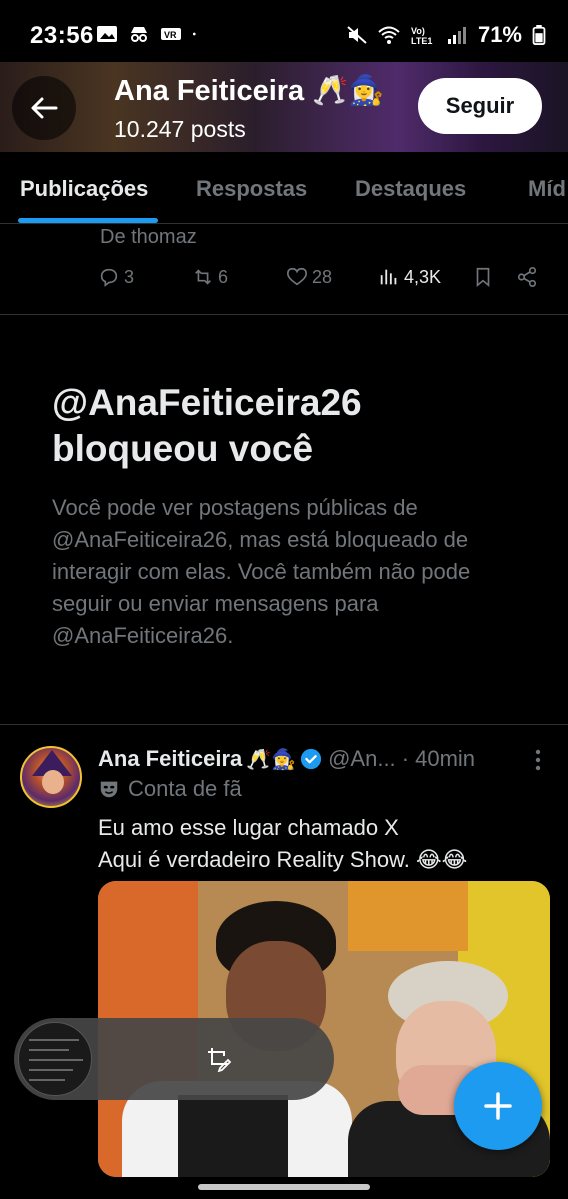 The image size is (568, 1199). Describe the element at coordinates (223, 276) in the screenshot. I see `retweet-count: 6` at that location.